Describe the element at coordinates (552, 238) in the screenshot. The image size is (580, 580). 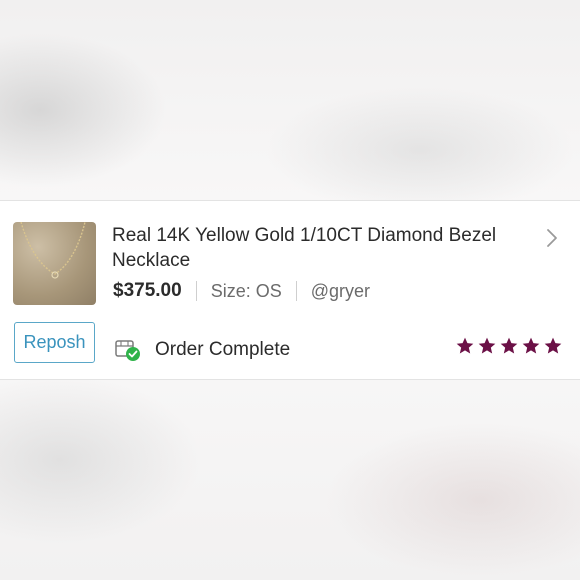
I see `chevron-right-icon` at that location.